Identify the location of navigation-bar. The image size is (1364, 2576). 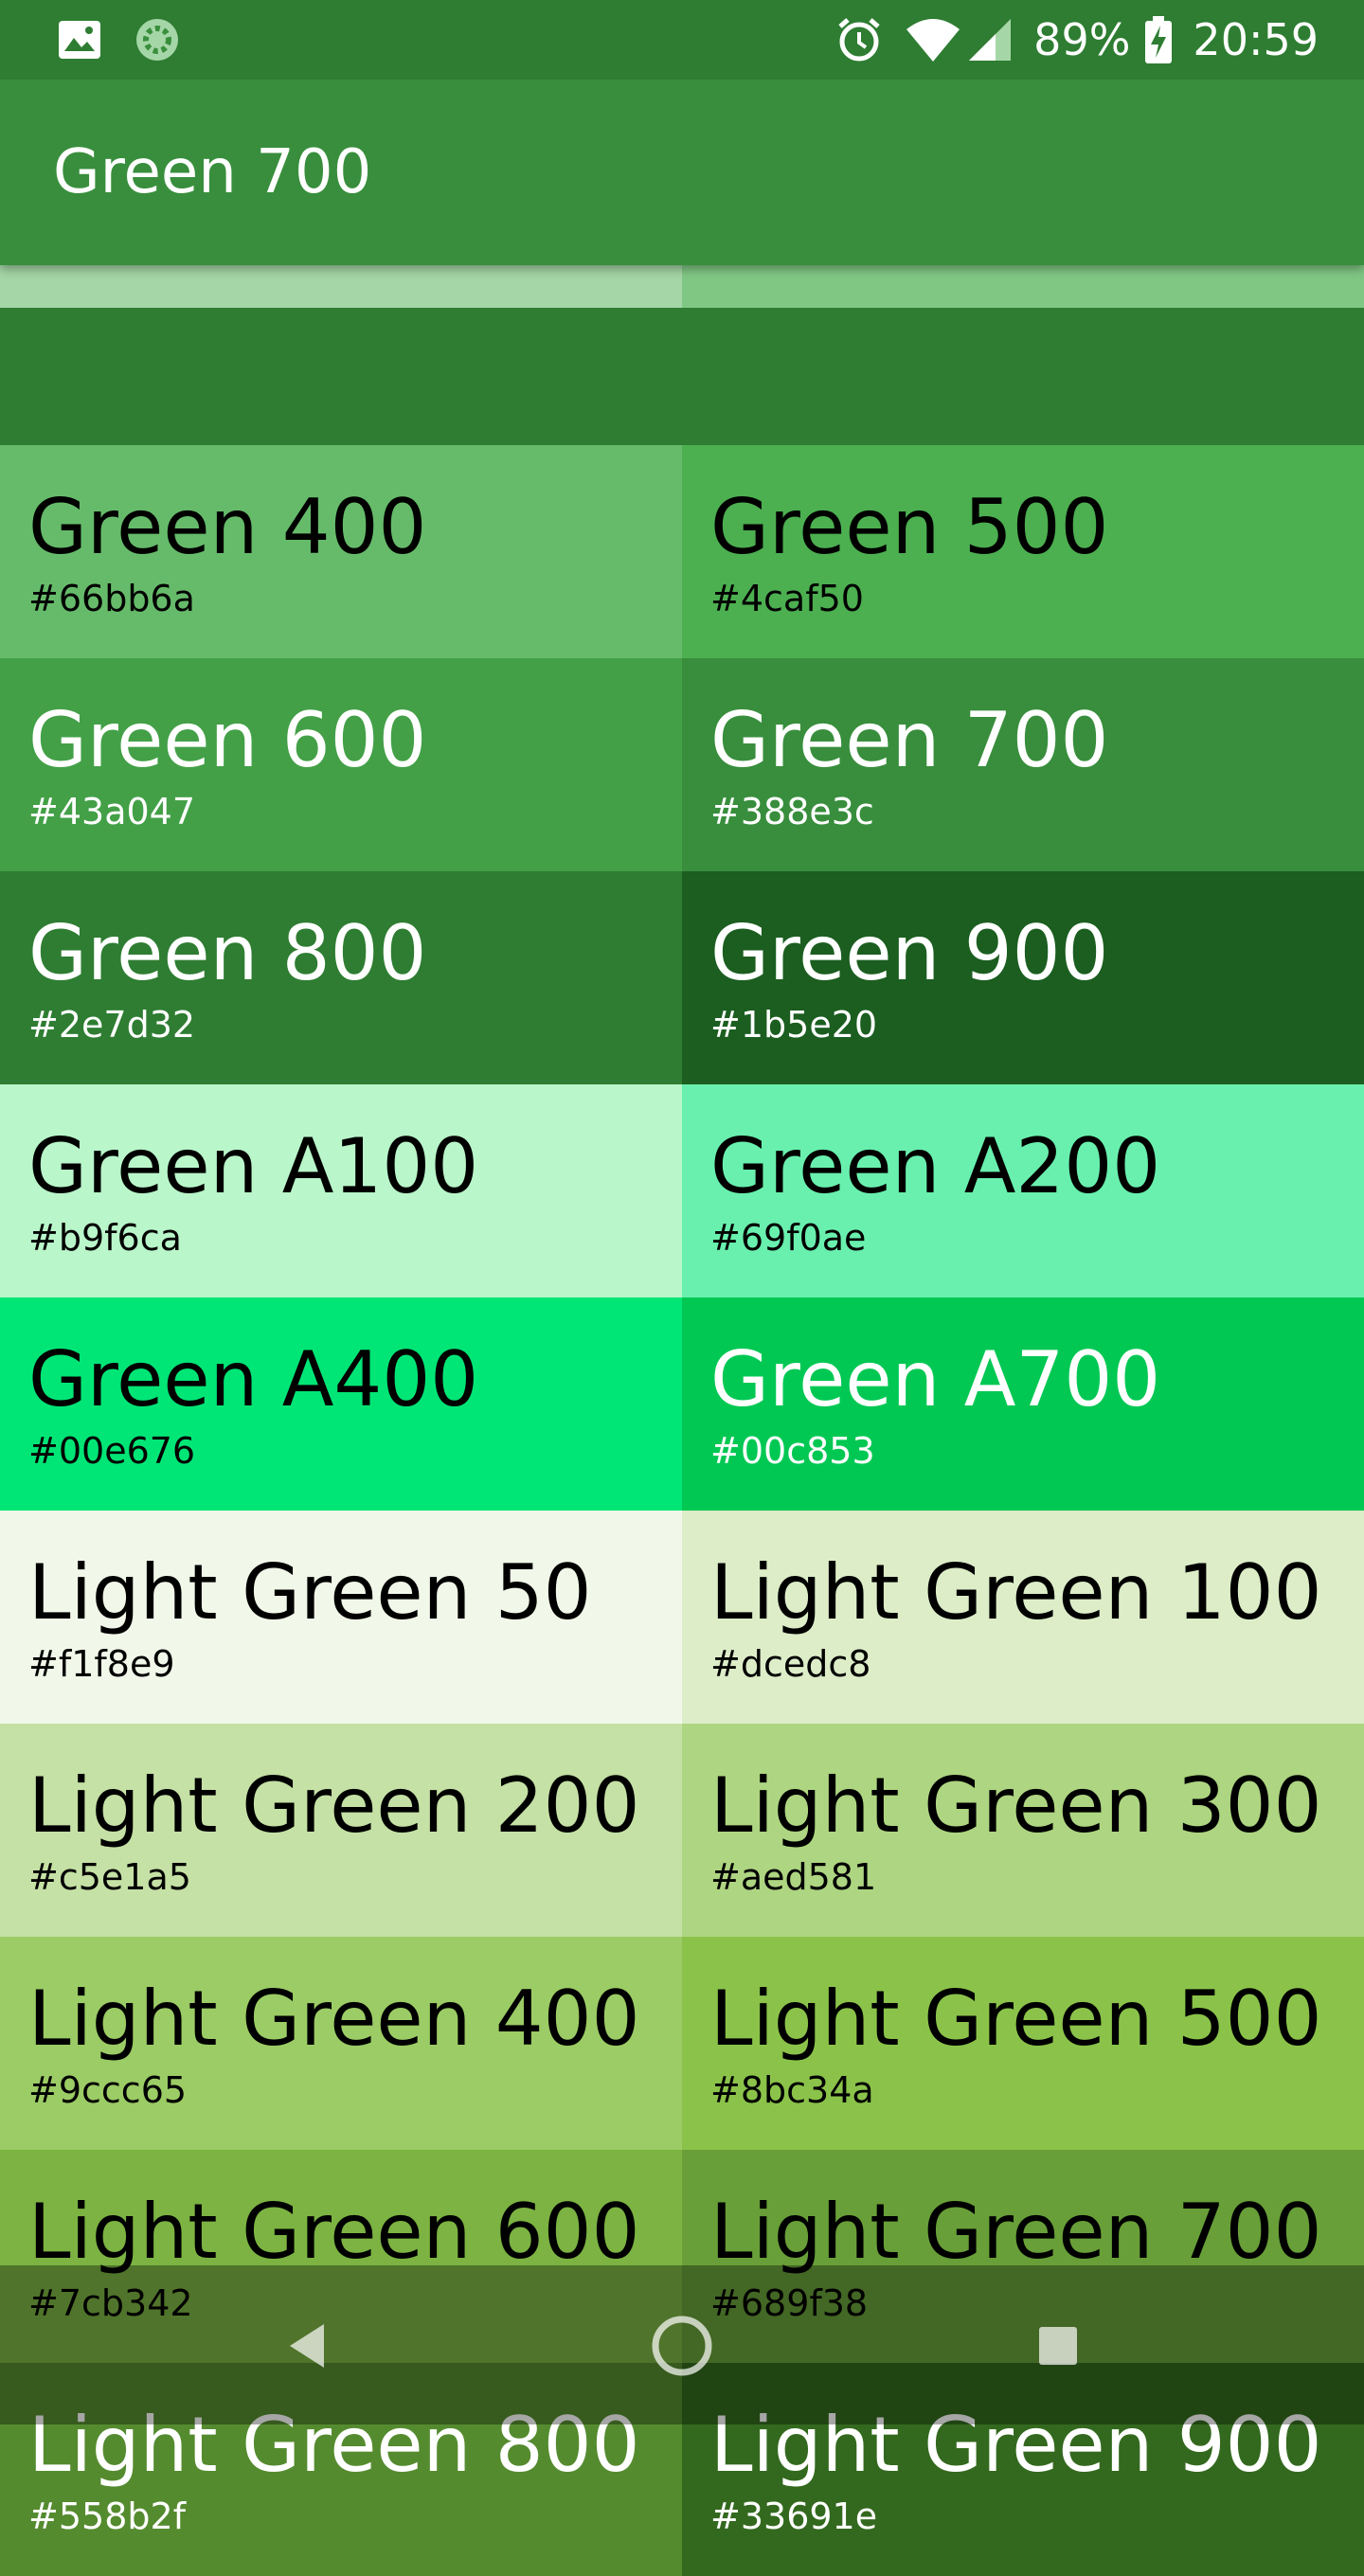
(682, 2344).